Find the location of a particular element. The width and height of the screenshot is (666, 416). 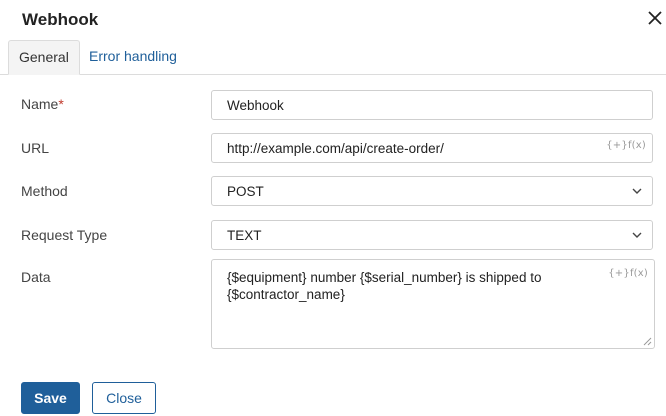

method-value: POST is located at coordinates (245, 191).